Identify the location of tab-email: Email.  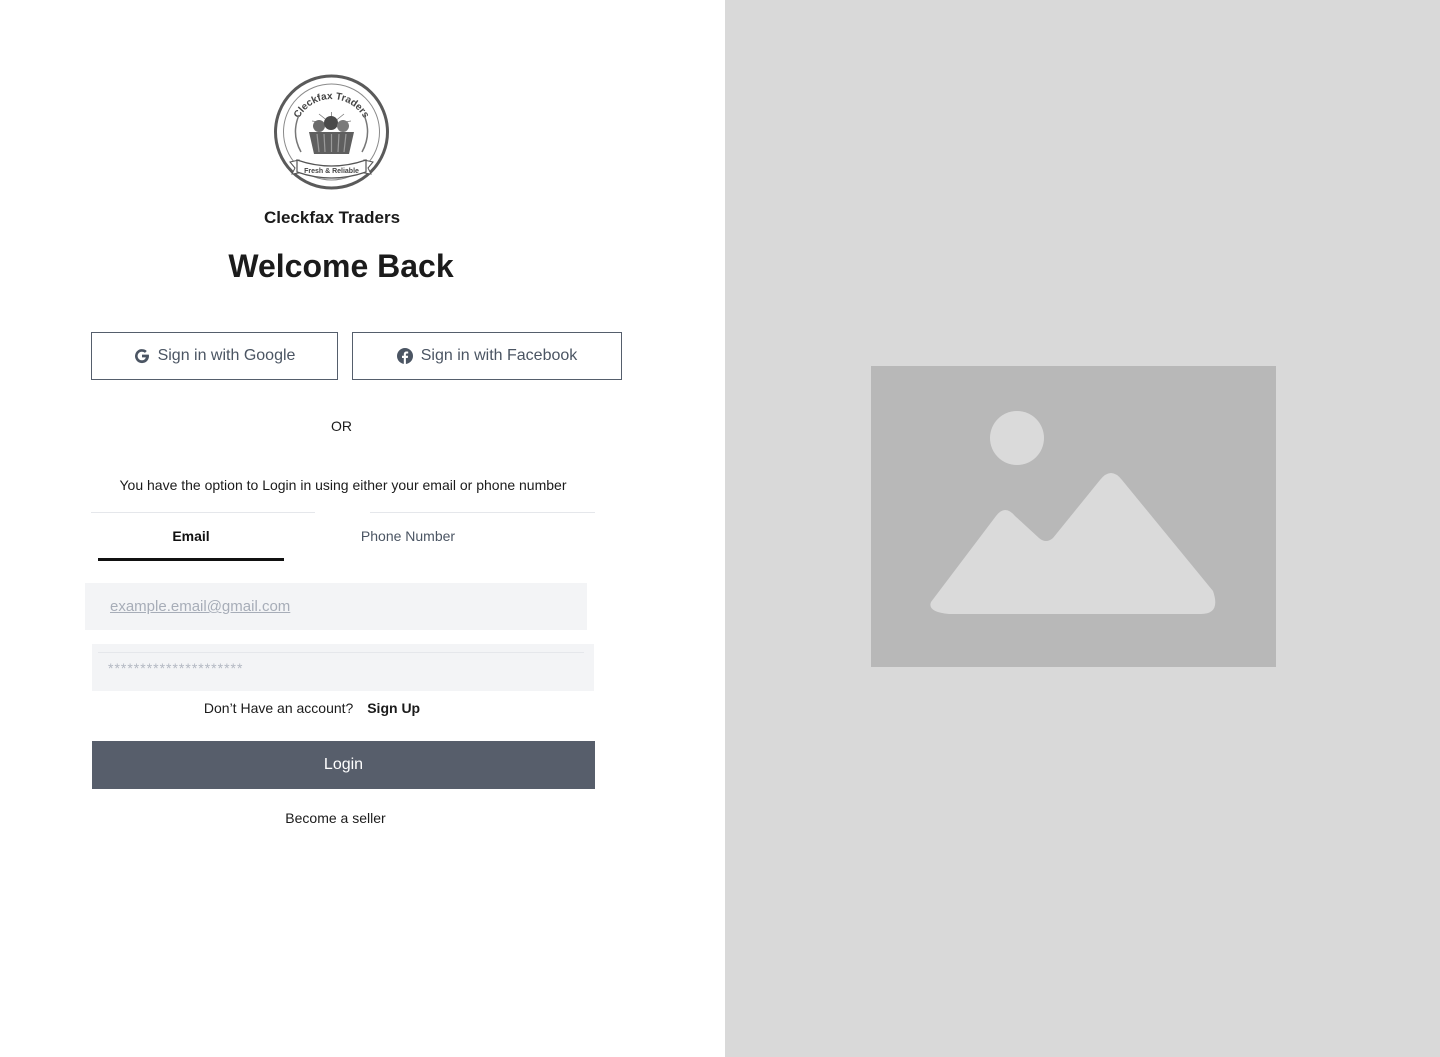
(191, 536).